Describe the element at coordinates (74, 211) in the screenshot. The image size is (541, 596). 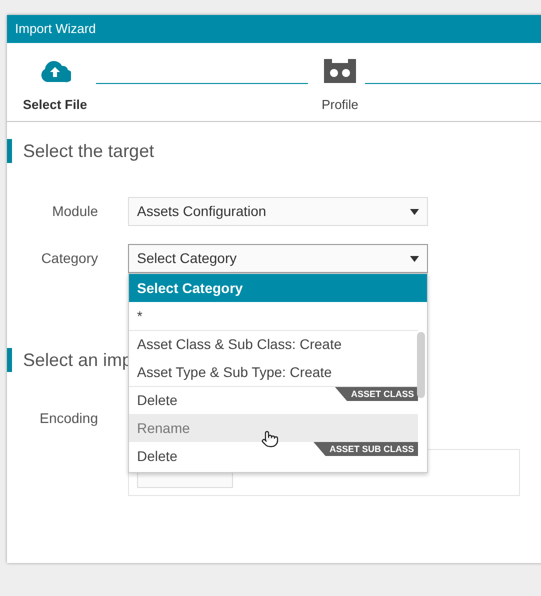
I see `field-label: Module` at that location.